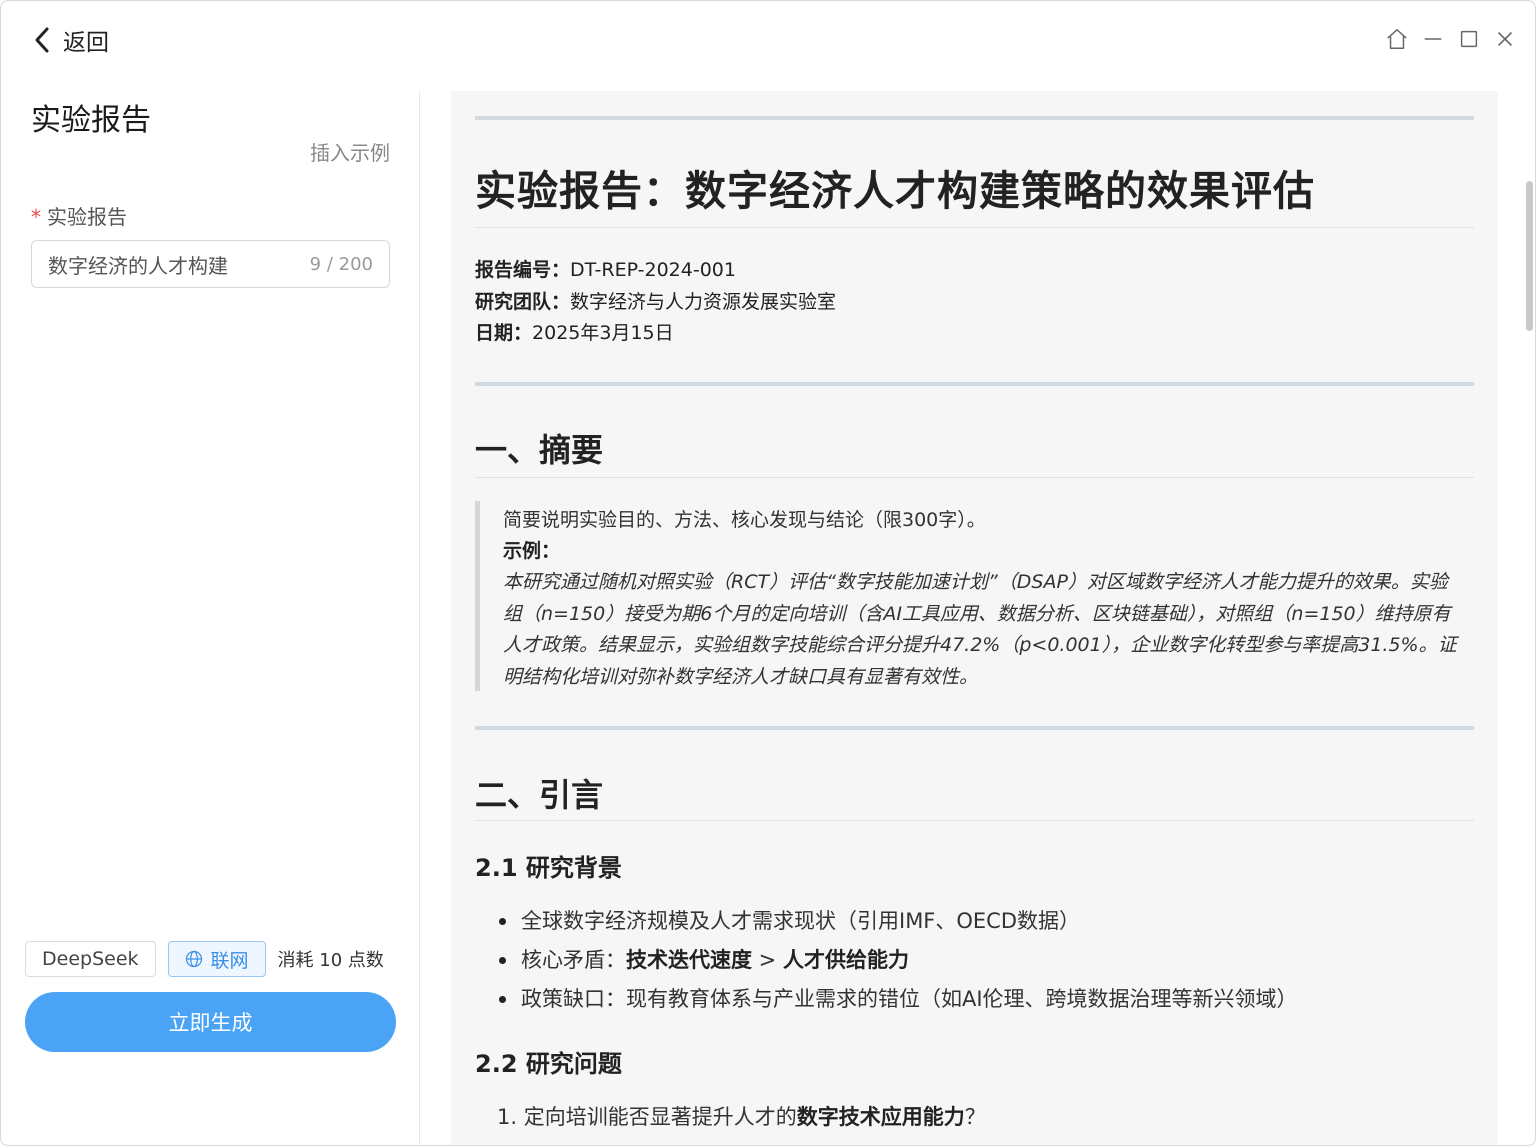 The image size is (1536, 1146). I want to click on meta-value: DT-REP-2024-001, so click(653, 270).